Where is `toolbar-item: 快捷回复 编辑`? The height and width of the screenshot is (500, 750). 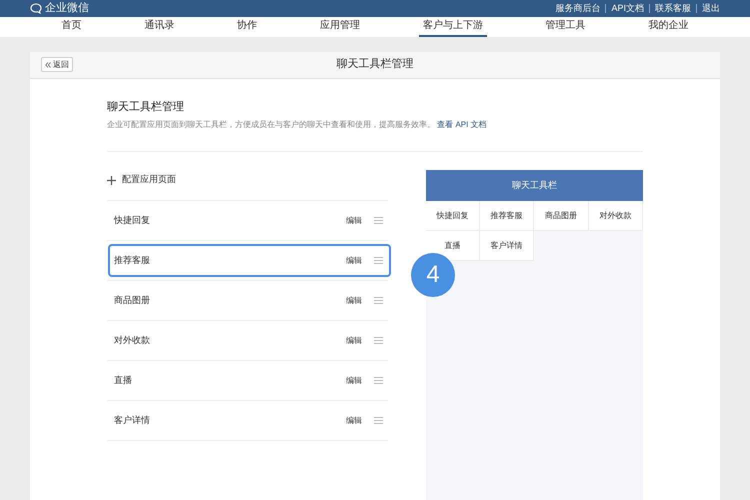
toolbar-item: 快捷回复 编辑 is located at coordinates (249, 220).